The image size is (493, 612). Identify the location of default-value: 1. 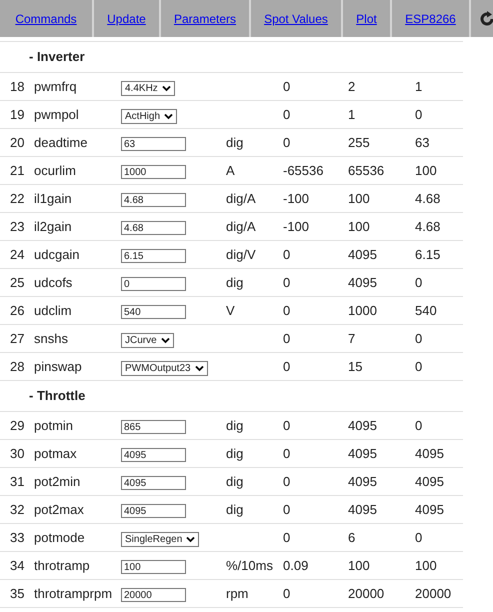
(418, 86).